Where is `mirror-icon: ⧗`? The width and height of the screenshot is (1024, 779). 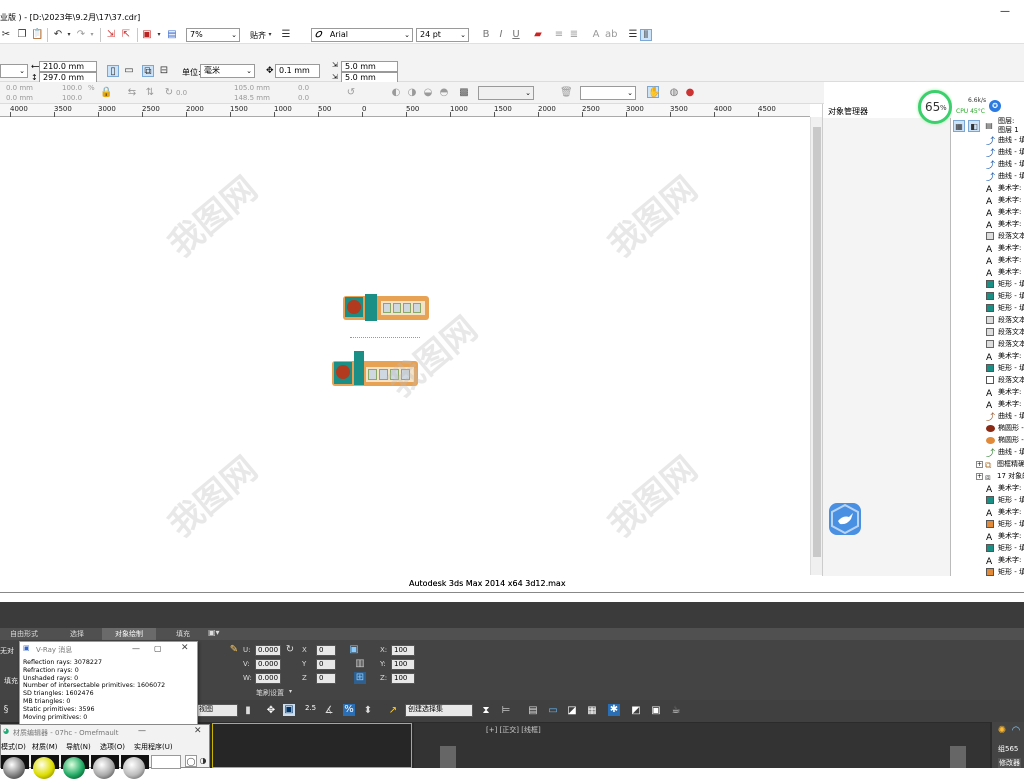 mirror-icon: ⧗ is located at coordinates (486, 711).